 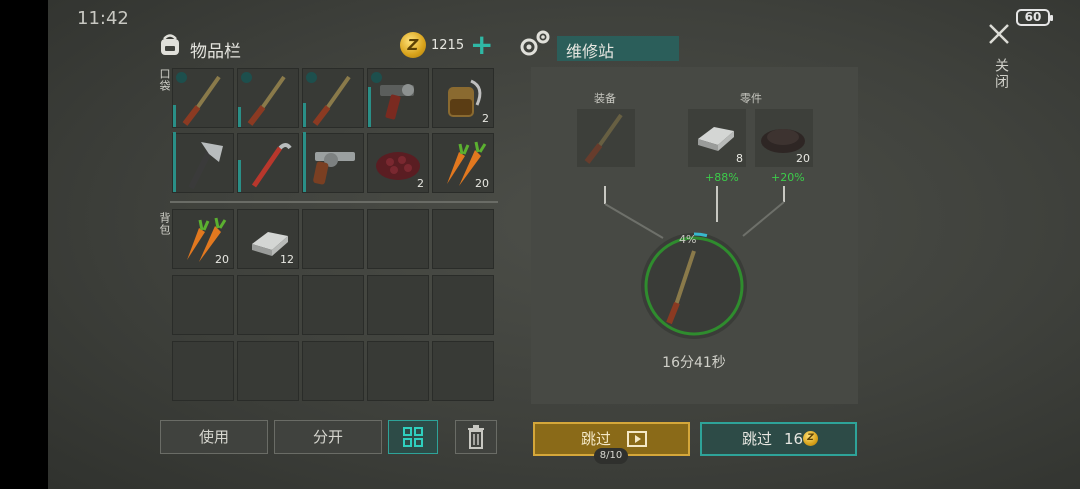 What do you see at coordinates (739, 158) in the screenshot?
I see `part-qty: 8` at bounding box center [739, 158].